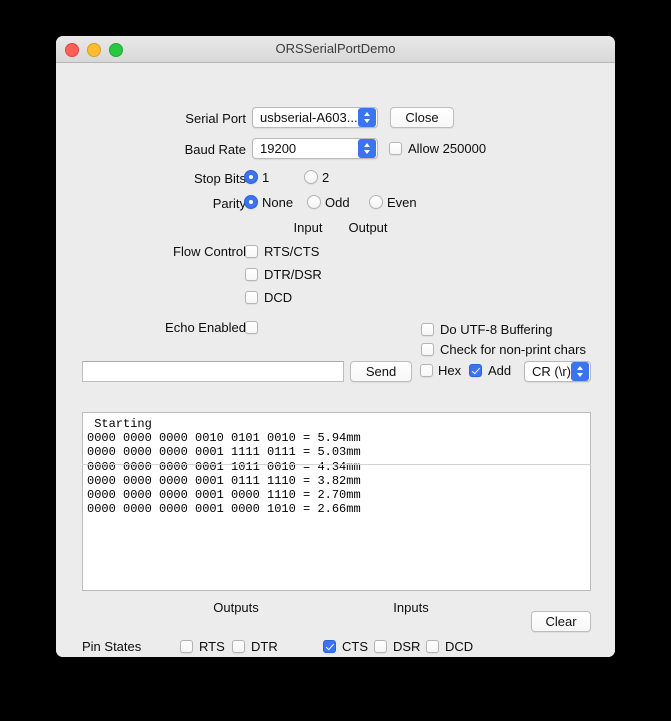 The width and height of the screenshot is (671, 721). I want to click on pin-states-label: Pin States, so click(112, 646).